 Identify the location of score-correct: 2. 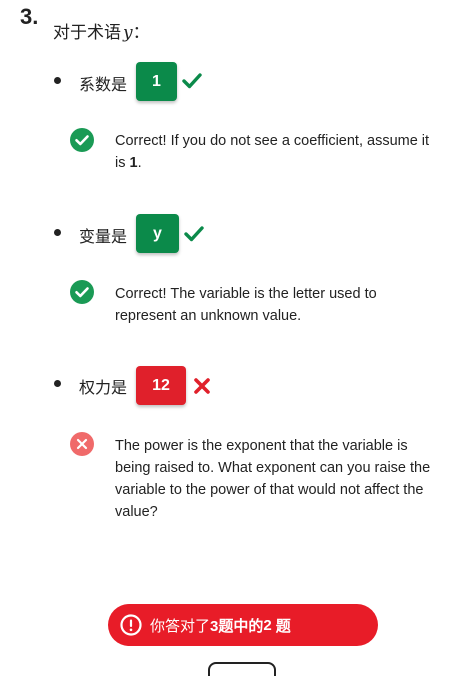
(267, 625).